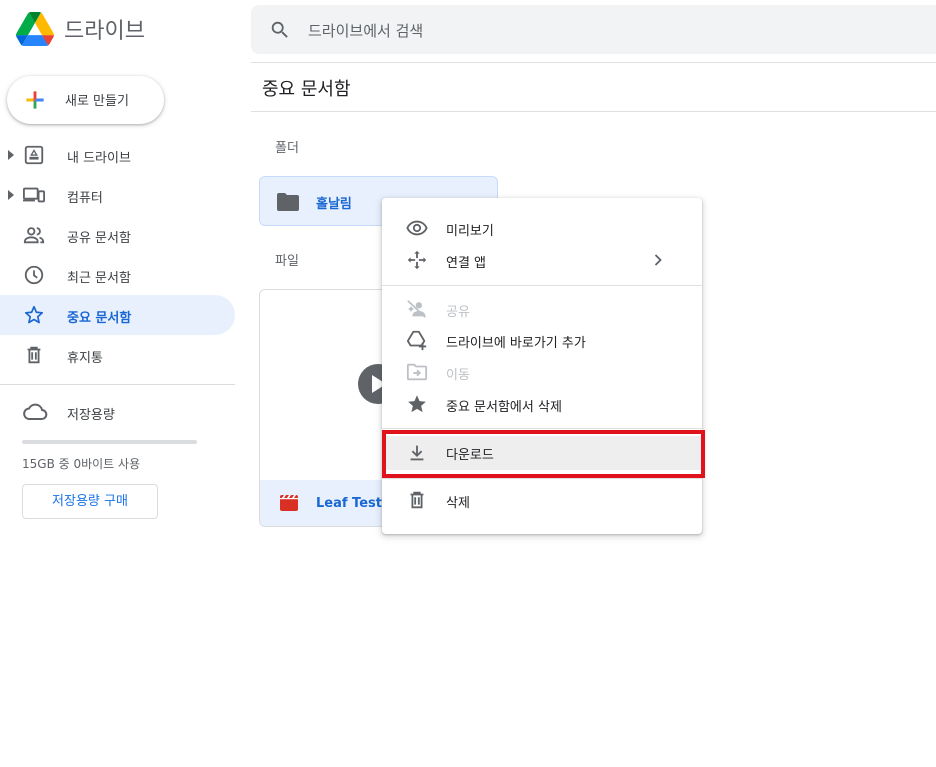 The width and height of the screenshot is (936, 767). What do you see at coordinates (34, 275) in the screenshot?
I see `clock-icon` at bounding box center [34, 275].